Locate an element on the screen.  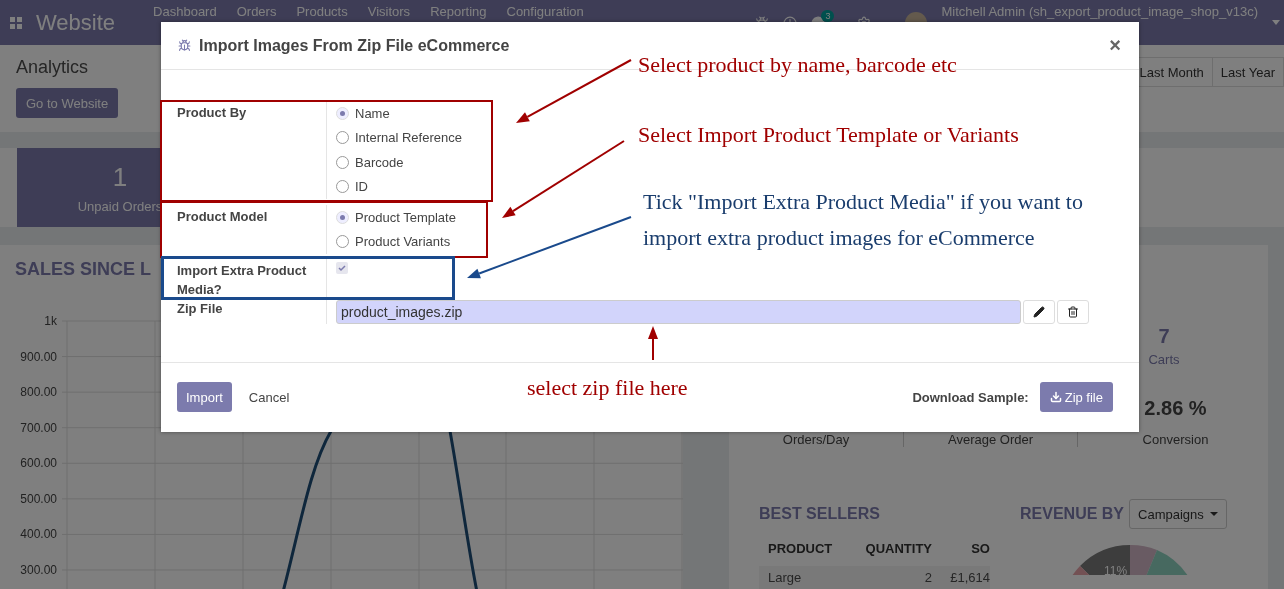
edit-button is located at coordinates (1039, 312).